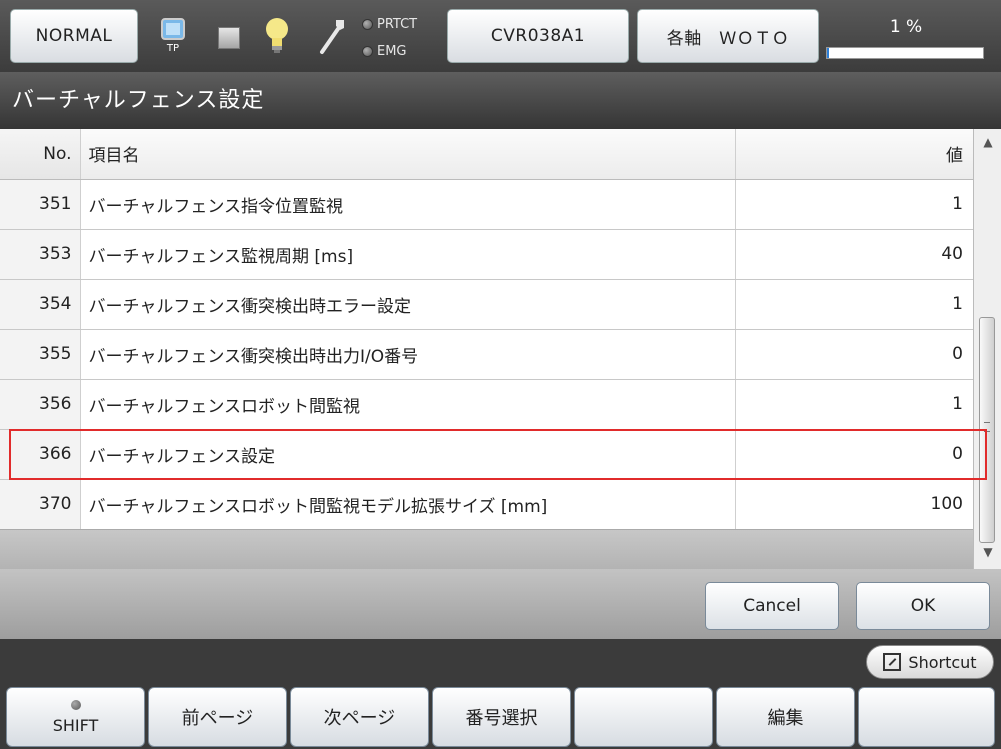 Image resolution: width=1001 pixels, height=749 pixels. Describe the element at coordinates (987, 142) in the screenshot. I see `scroll-up-icon: ▲` at that location.